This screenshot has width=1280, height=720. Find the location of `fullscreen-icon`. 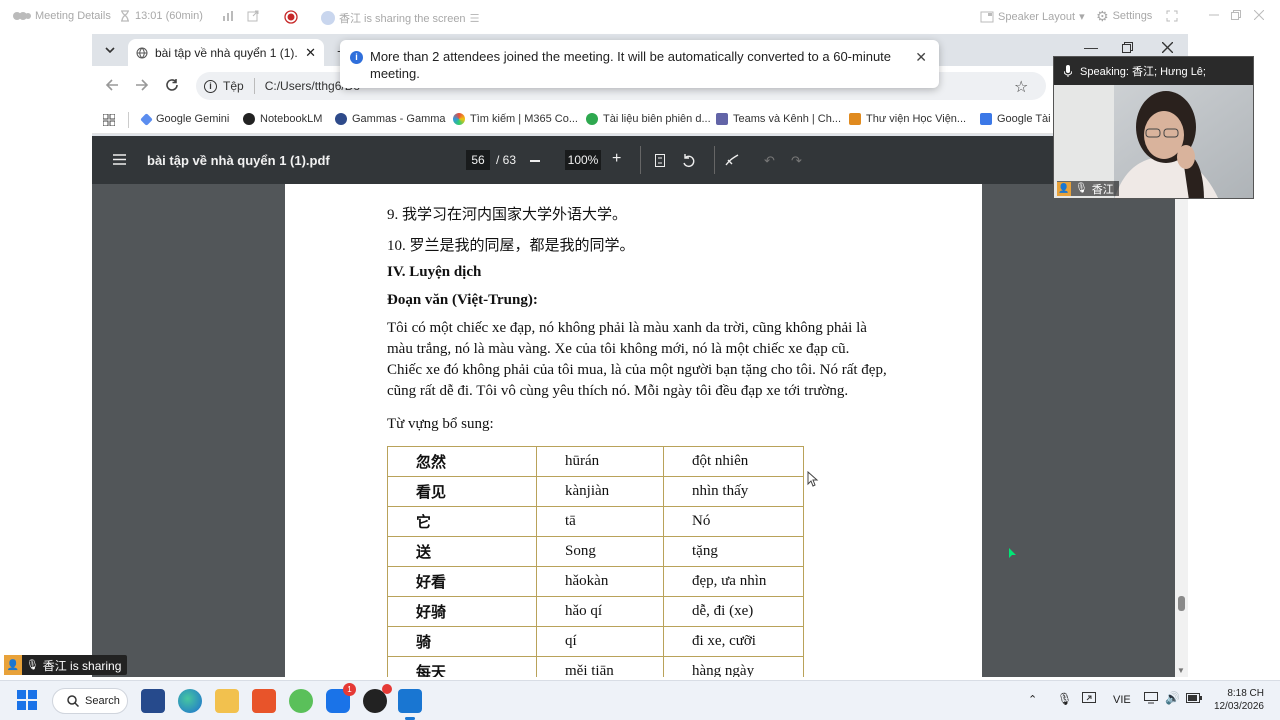

fullscreen-icon is located at coordinates (1172, 16).